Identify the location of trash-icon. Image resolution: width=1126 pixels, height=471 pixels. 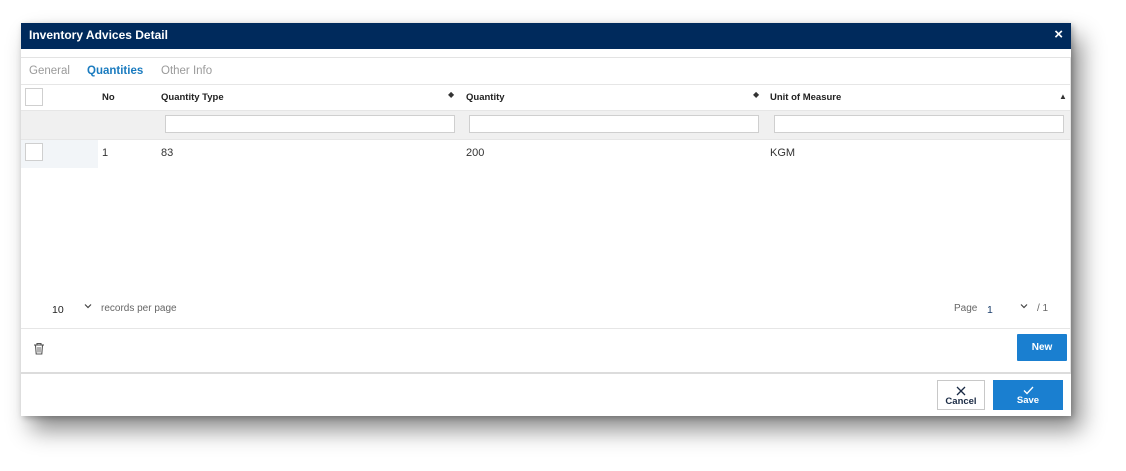
(39, 351).